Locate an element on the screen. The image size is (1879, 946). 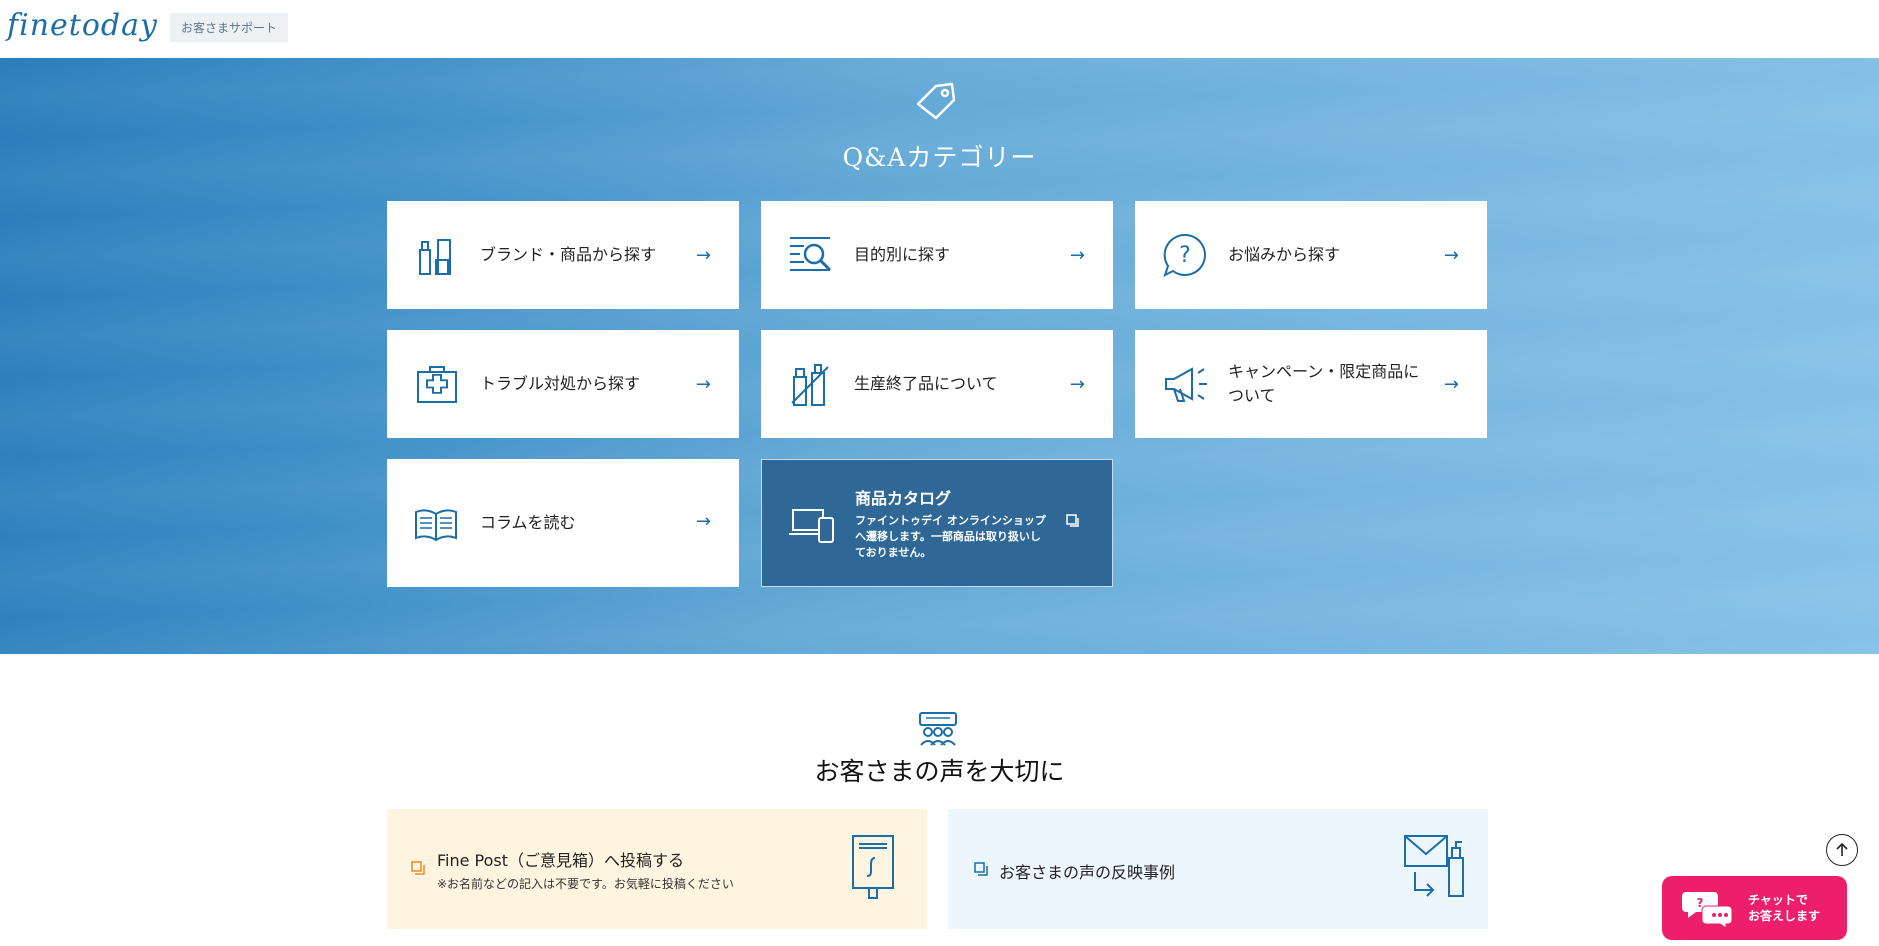
card-campaign: キャンペーン・限定商品について → is located at coordinates (1311, 384).